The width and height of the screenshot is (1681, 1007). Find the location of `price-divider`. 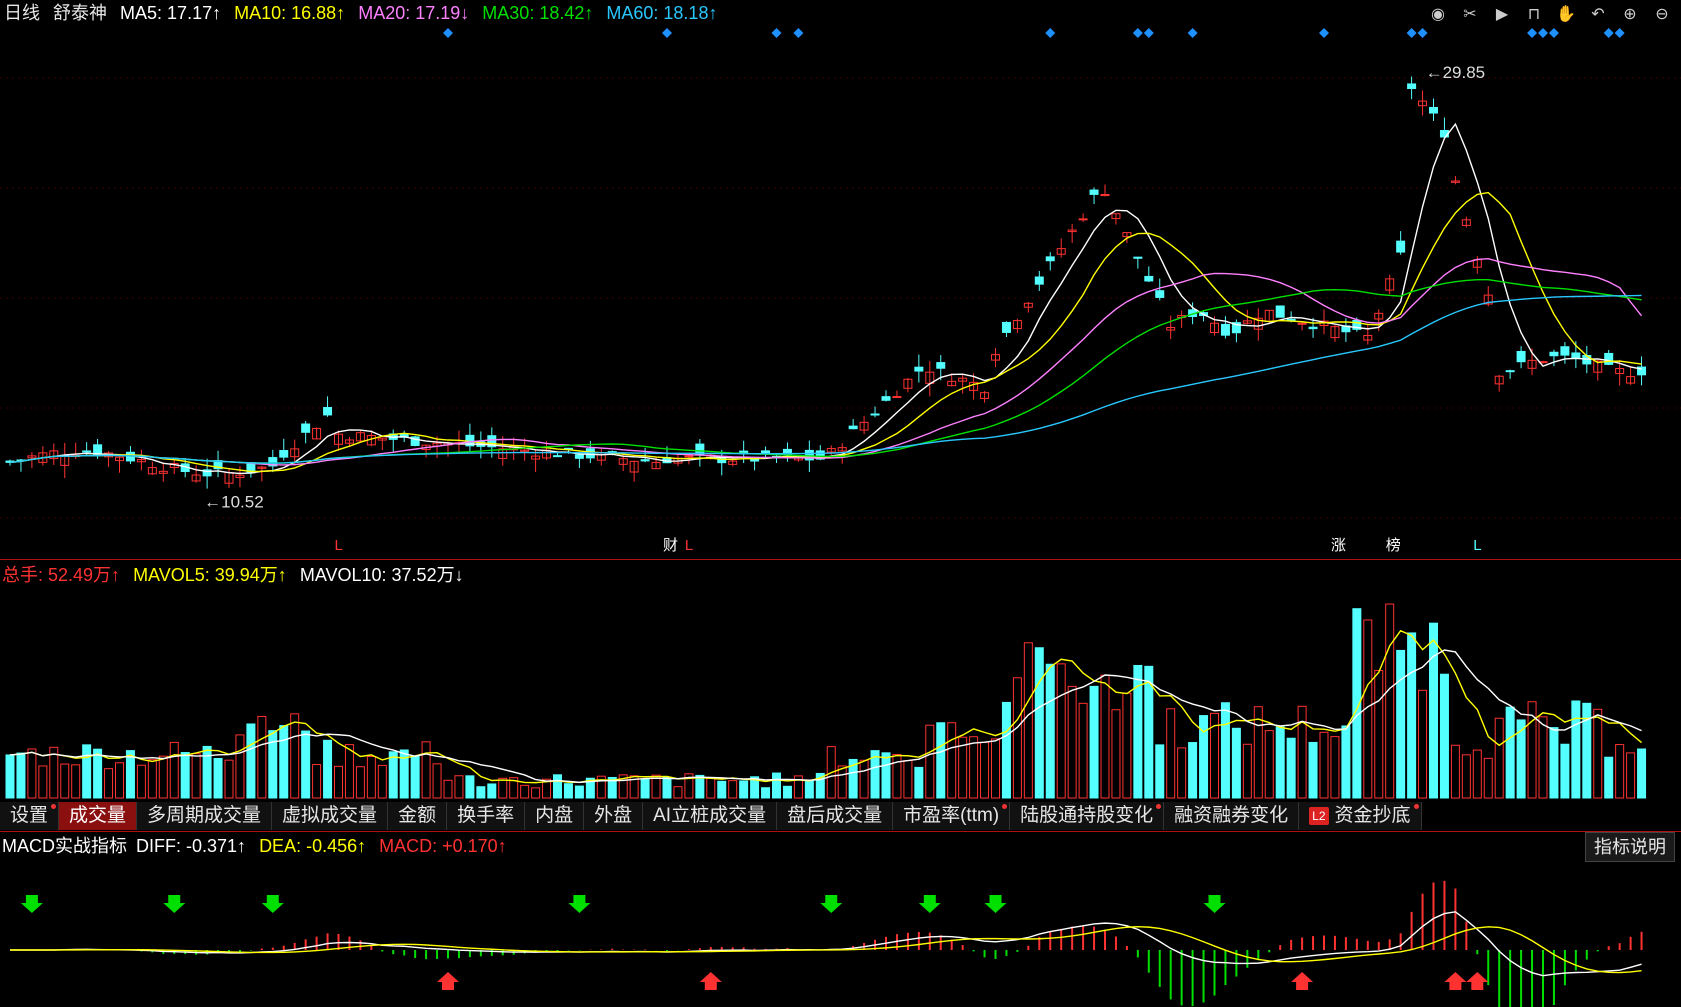

price-divider is located at coordinates (840, 559).